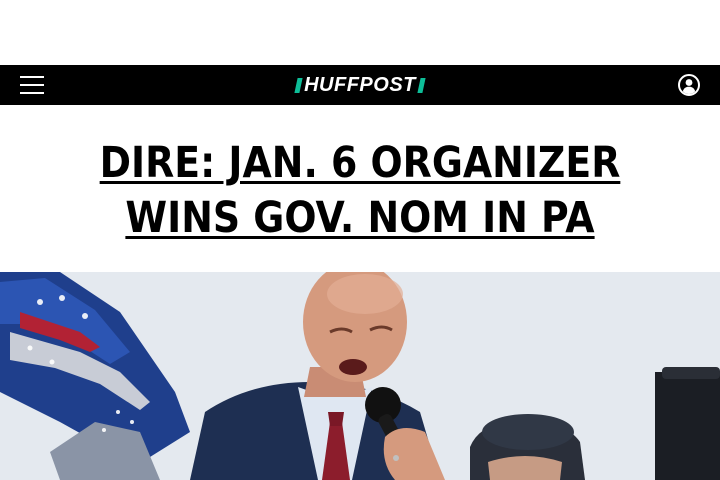 The image size is (720, 480). I want to click on top-navbar: HUFFPOST, so click(360, 85).